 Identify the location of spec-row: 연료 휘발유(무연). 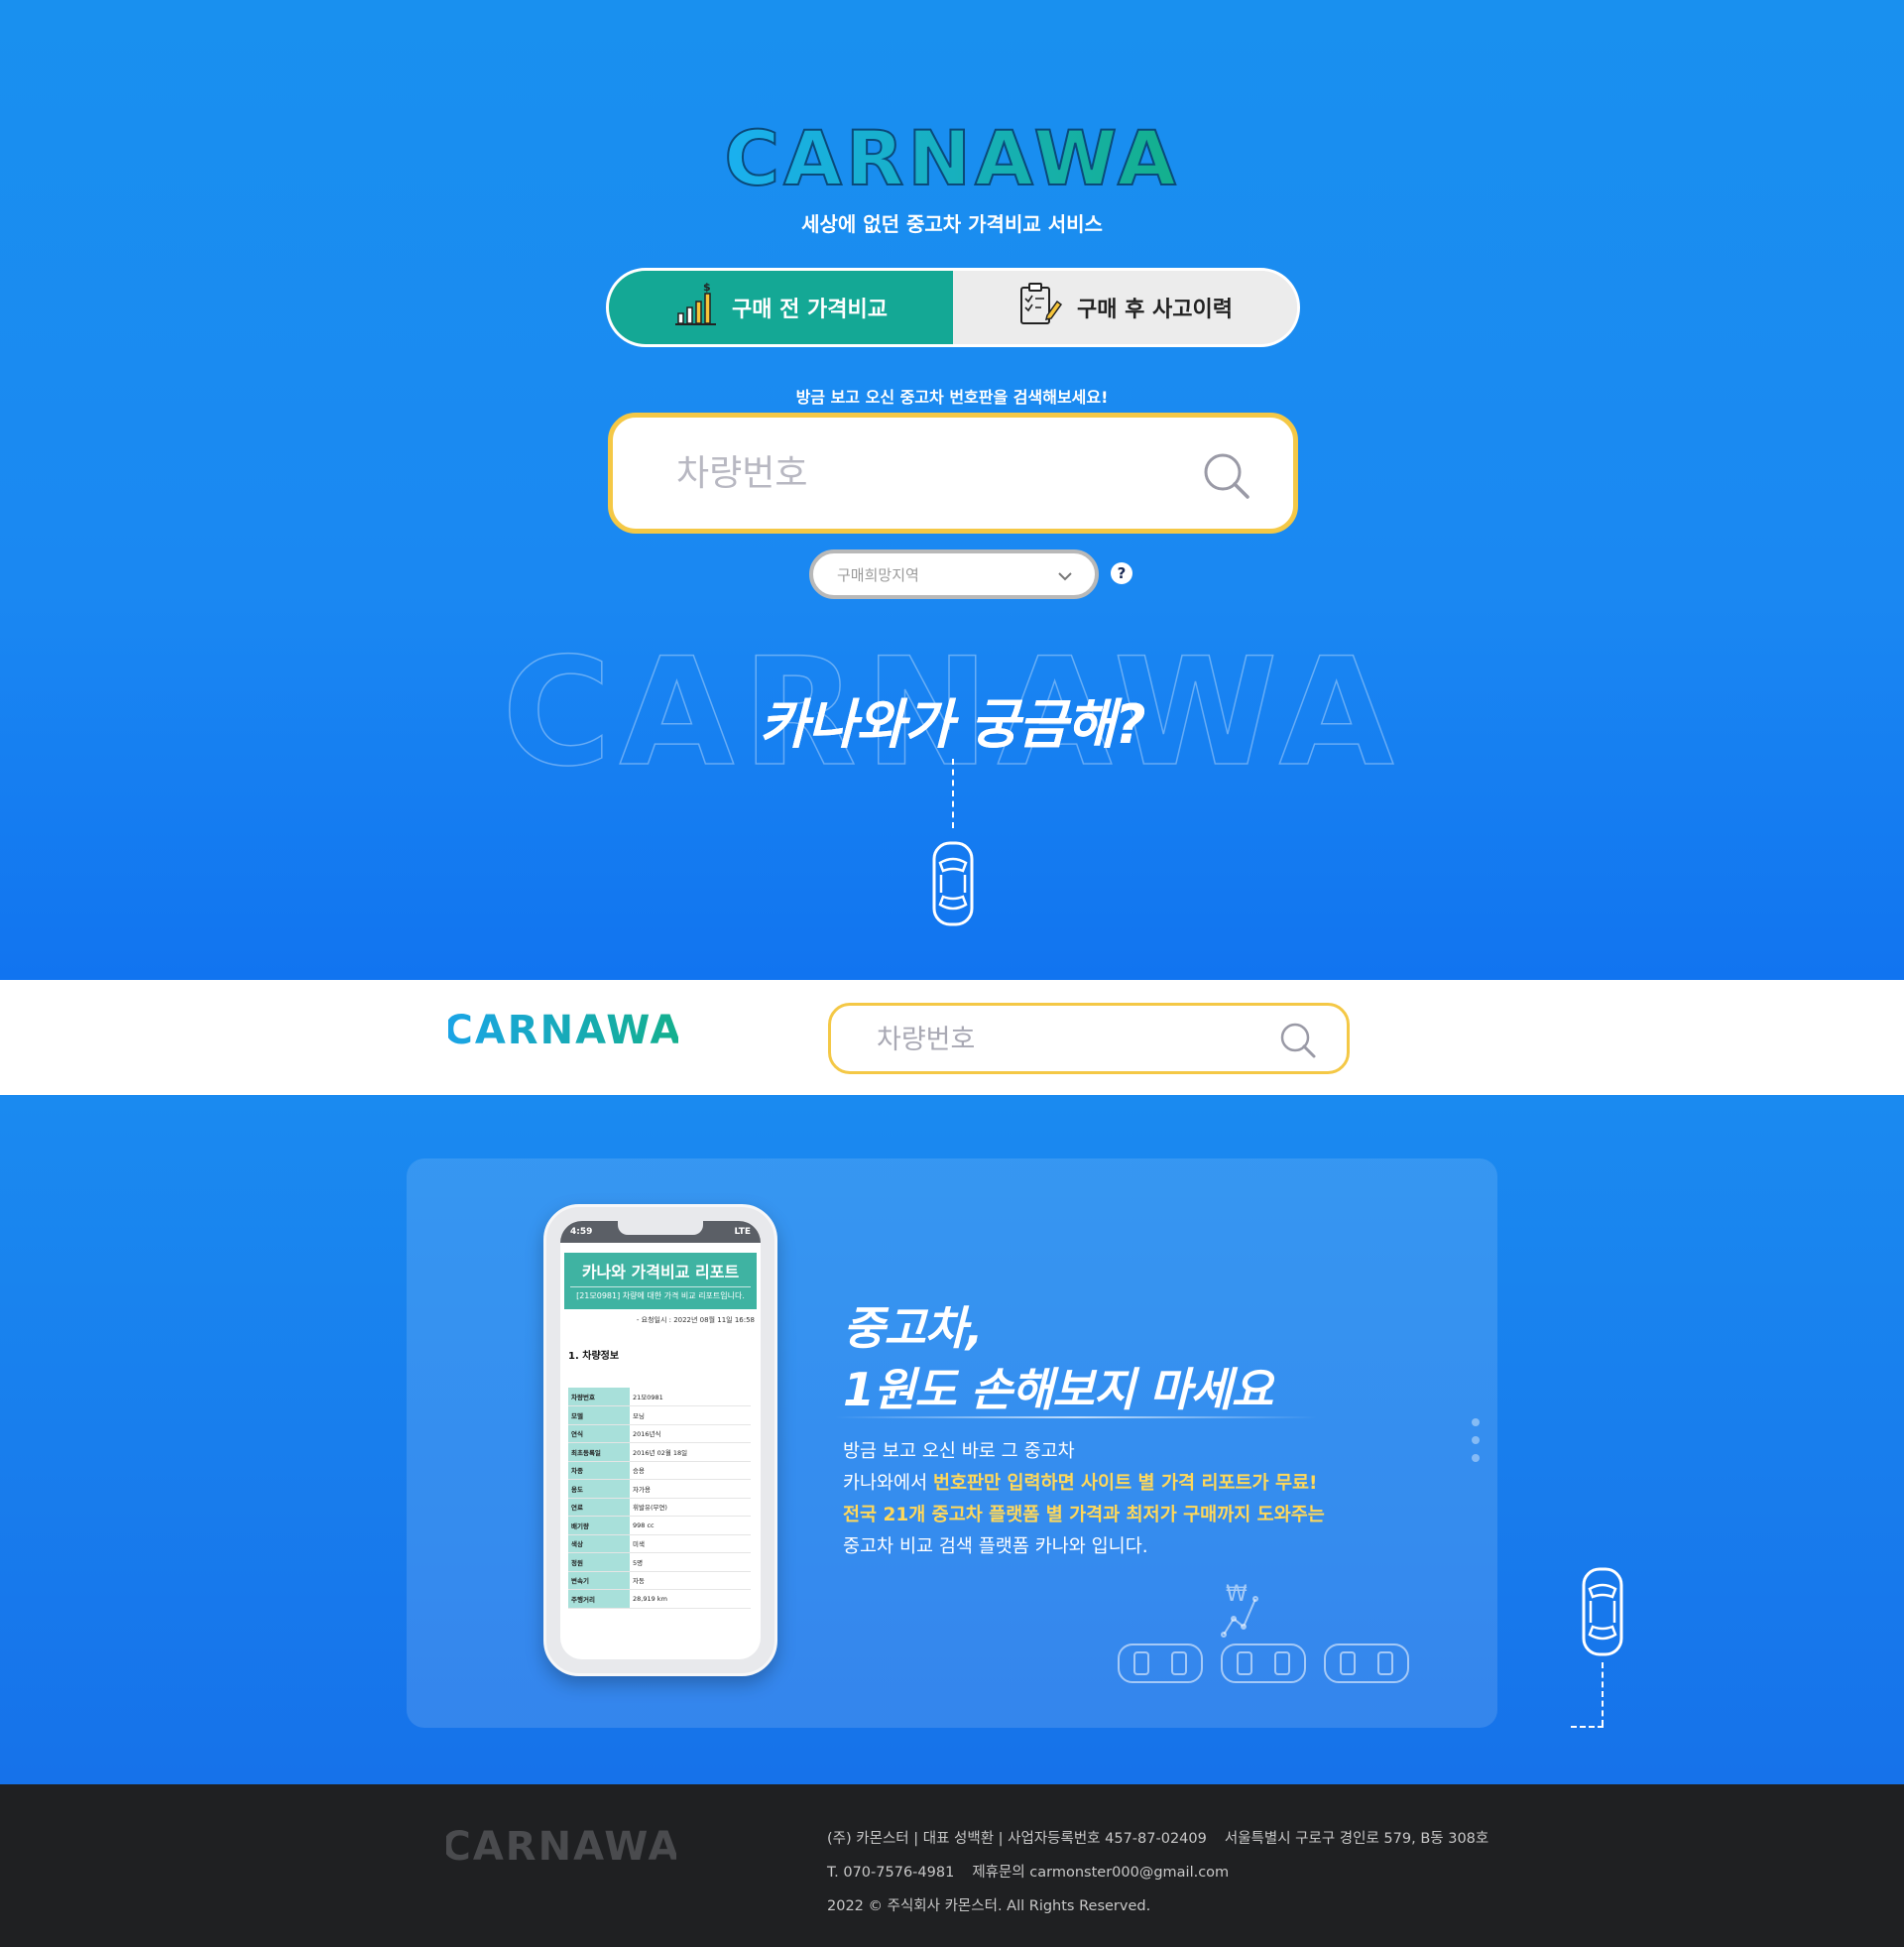
(659, 1507).